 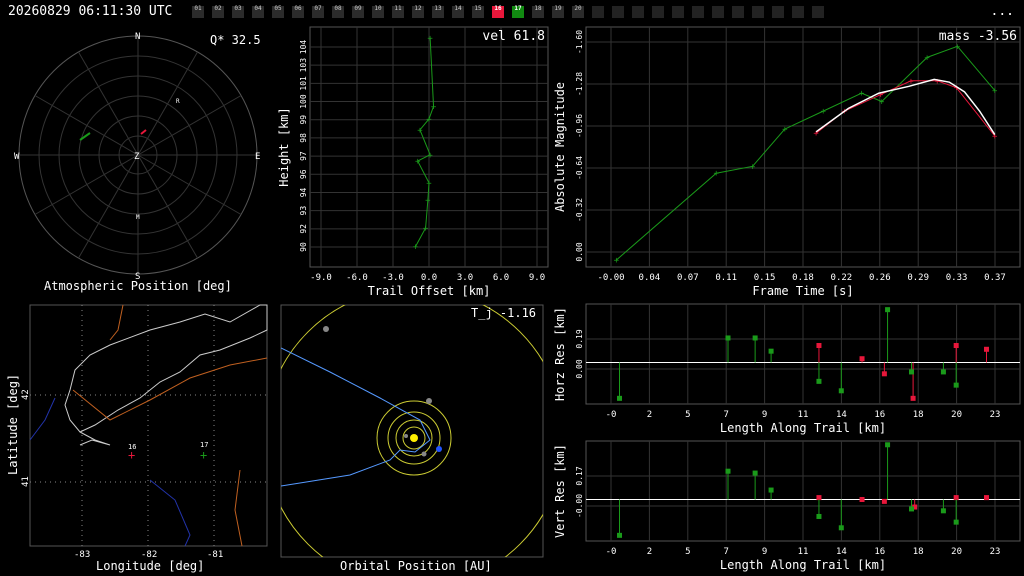 I want to click on height-xtick: 0.0, so click(x=429, y=278).